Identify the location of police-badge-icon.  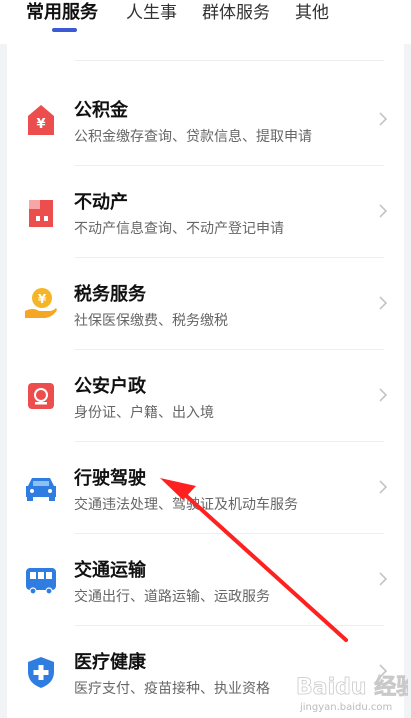
(41, 396).